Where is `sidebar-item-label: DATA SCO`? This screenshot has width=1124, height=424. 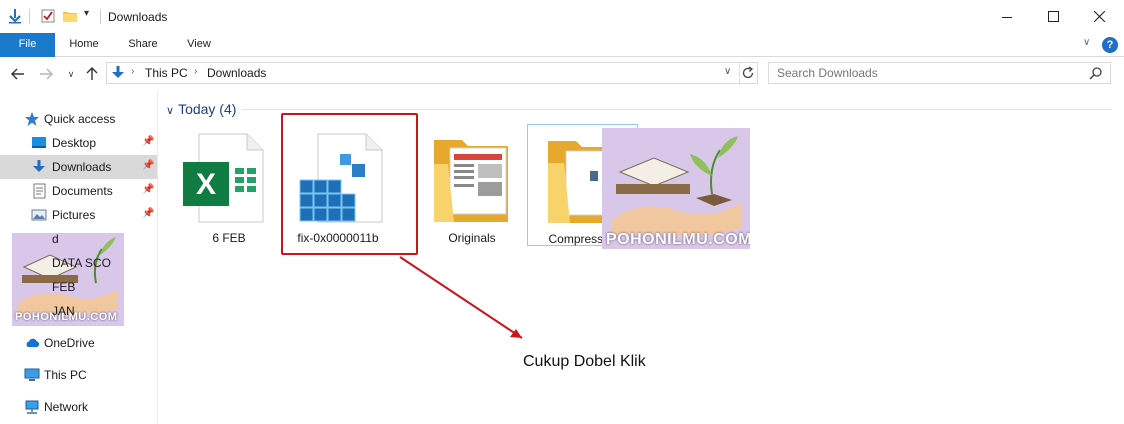 sidebar-item-label: DATA SCO is located at coordinates (81, 263).